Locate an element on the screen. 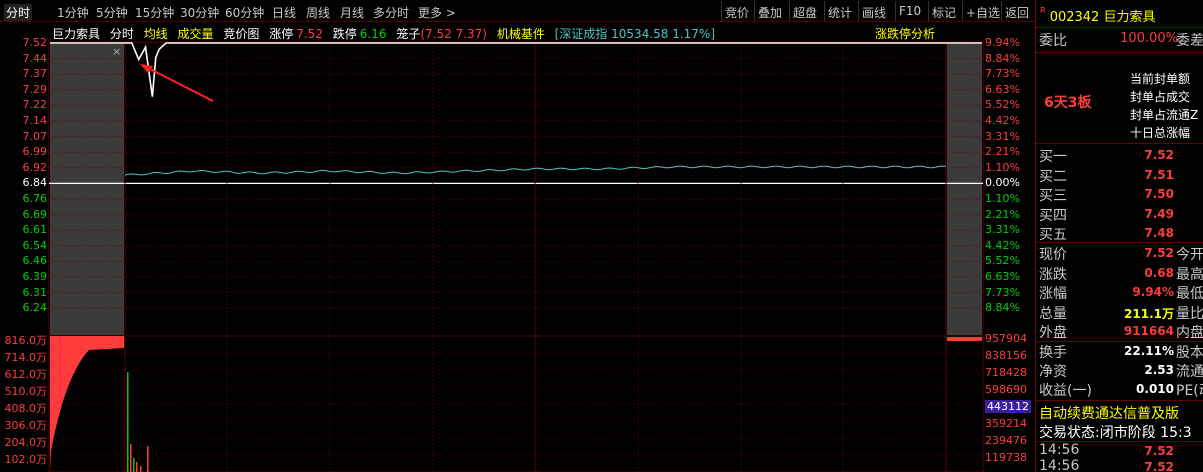  seal-vs-float-label: 封单占流通Z is located at coordinates (1164, 115).